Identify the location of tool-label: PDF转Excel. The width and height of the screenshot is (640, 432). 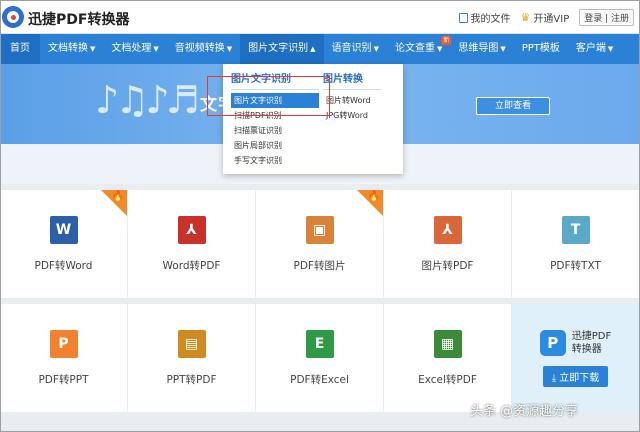
(319, 379).